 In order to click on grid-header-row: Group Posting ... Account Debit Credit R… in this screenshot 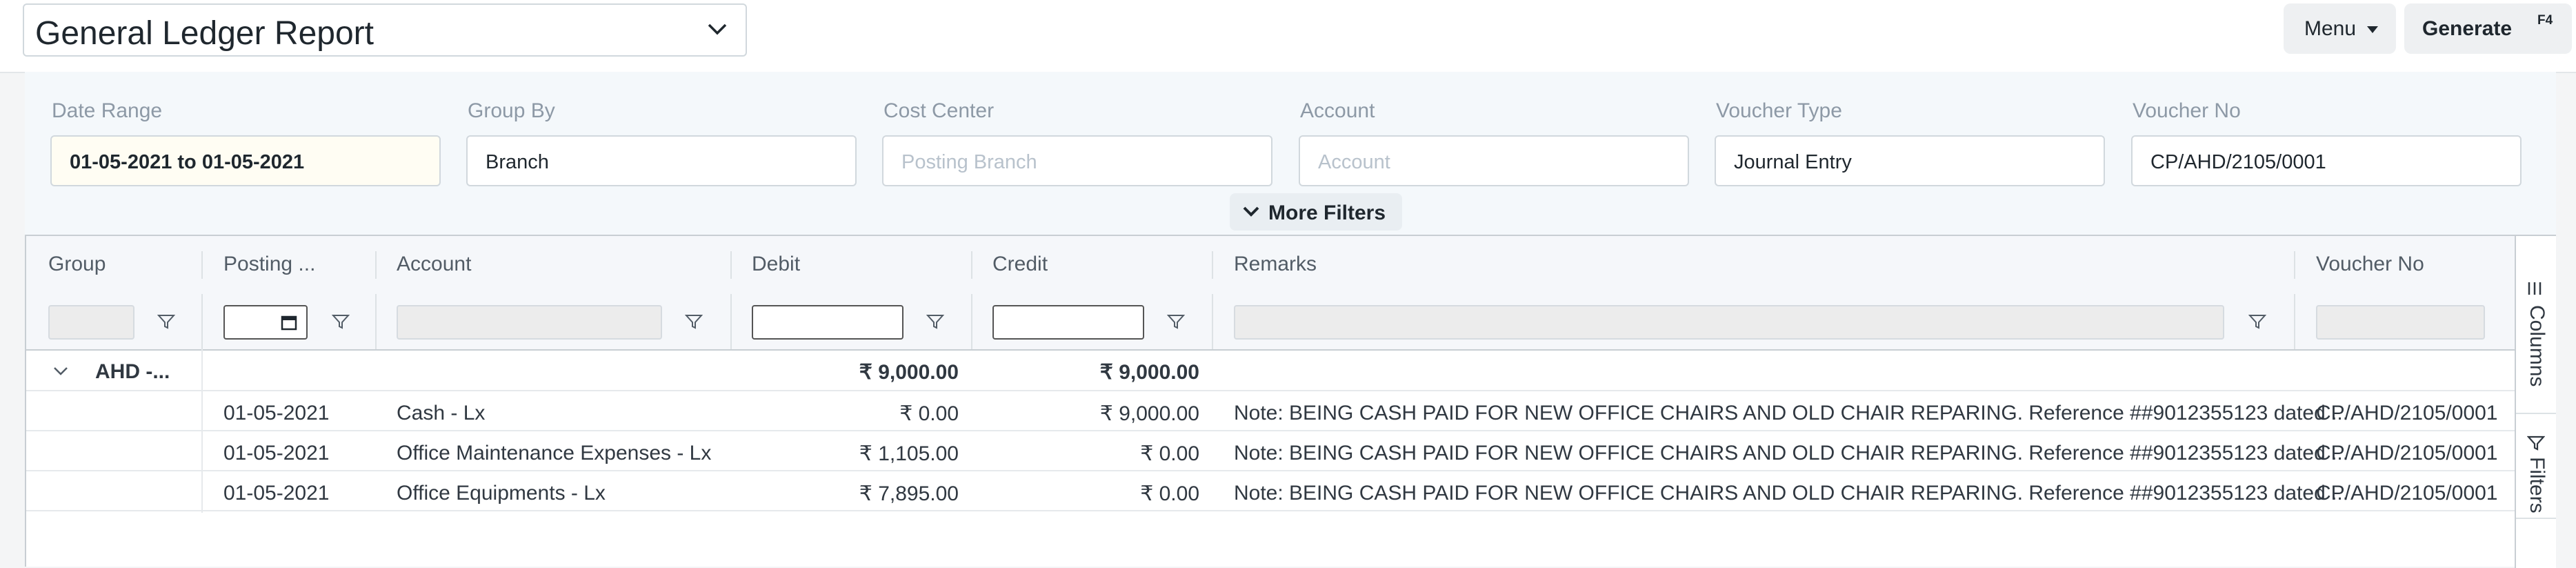, I will do `click(1270, 265)`.